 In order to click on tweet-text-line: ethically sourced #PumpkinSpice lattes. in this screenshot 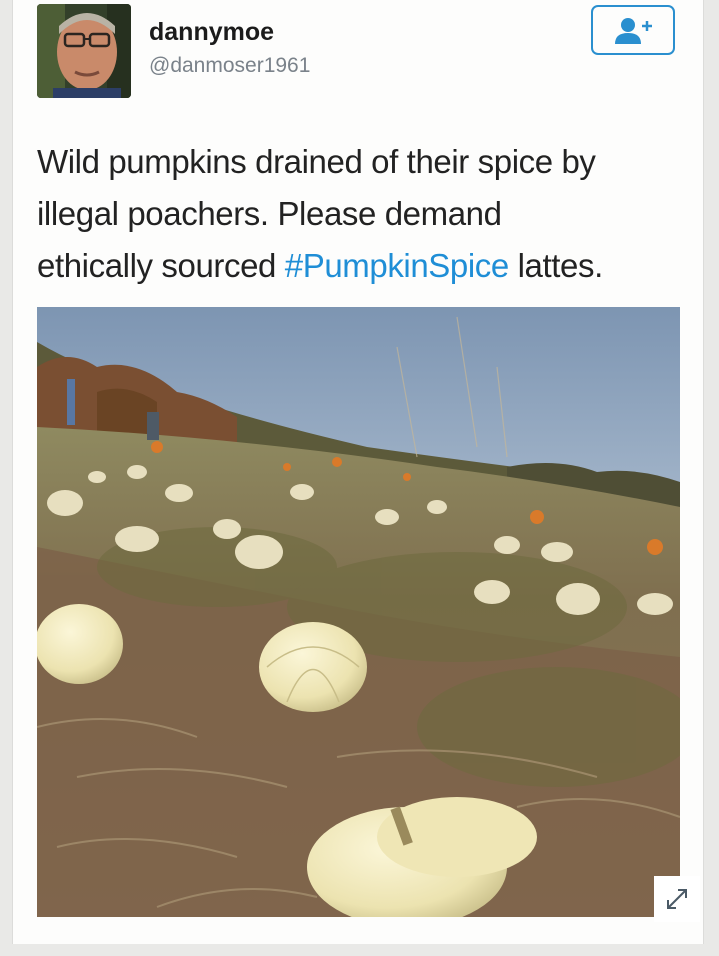, I will do `click(367, 266)`.